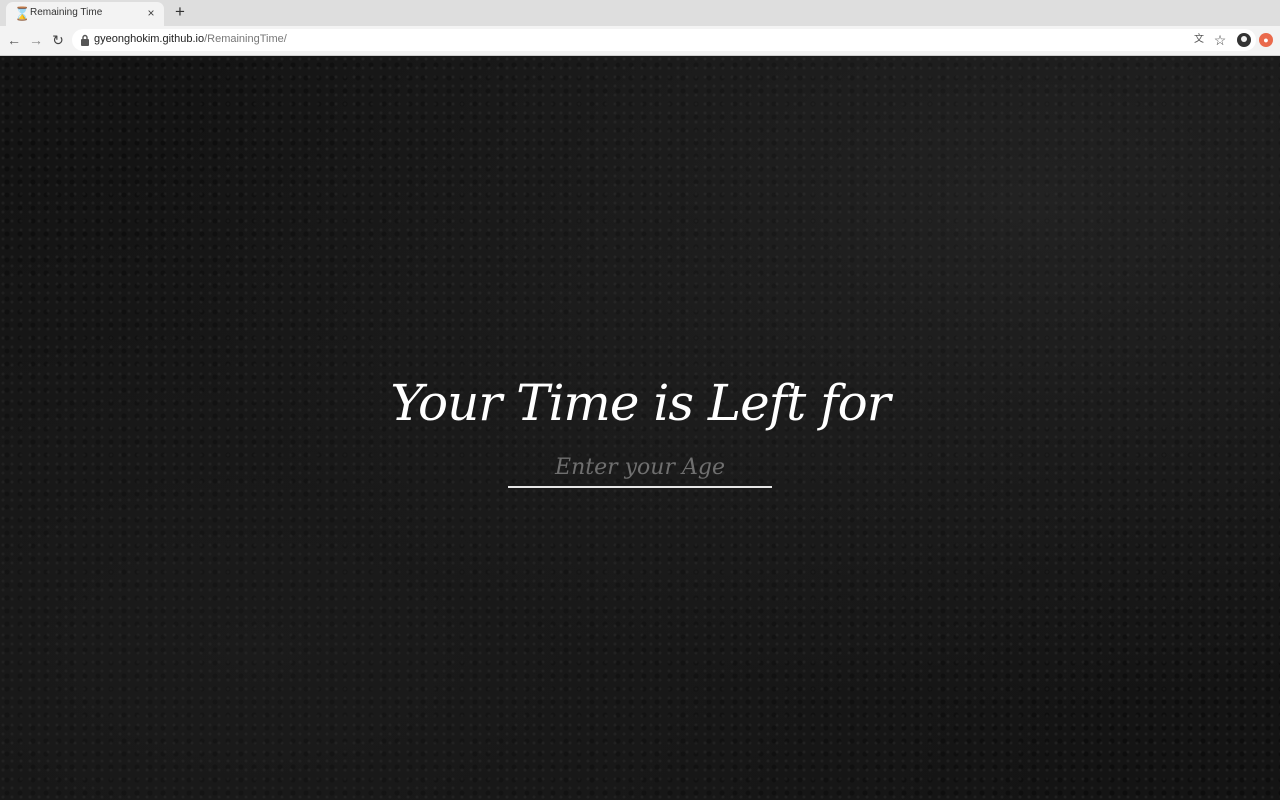  Describe the element at coordinates (151, 13) in the screenshot. I see `close-icon: ×` at that location.